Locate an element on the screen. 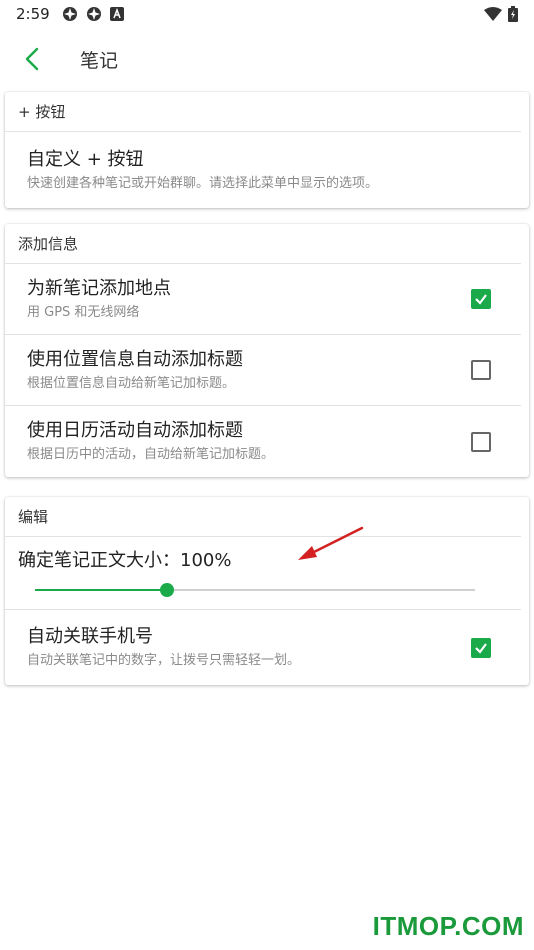  item-subtitle: 快速创建各种笔记或开始群聊。请选择此菜单中显示的选项。 is located at coordinates (203, 183).